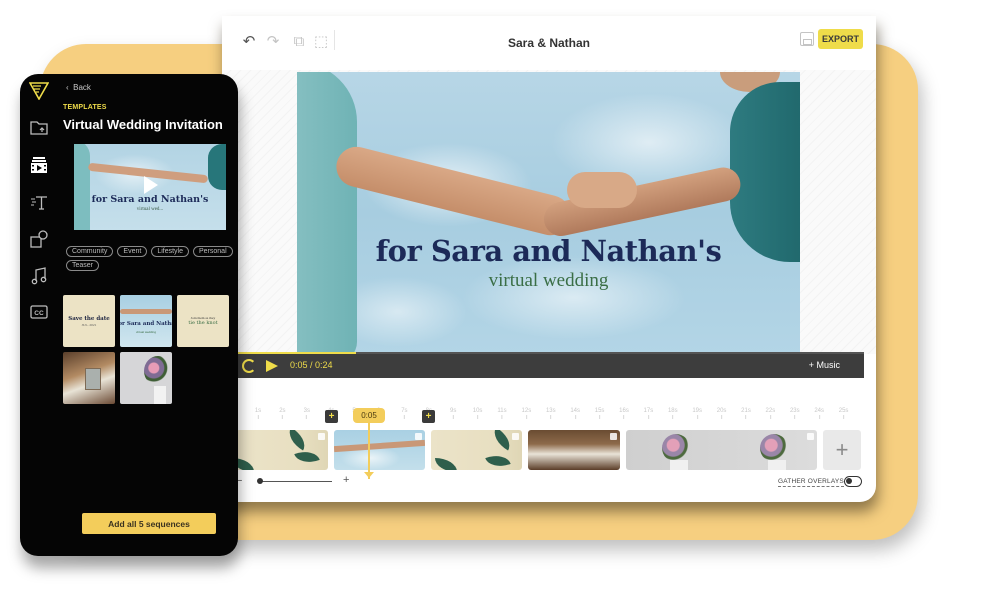  I want to click on zoom-in-button: +, so click(346, 480).